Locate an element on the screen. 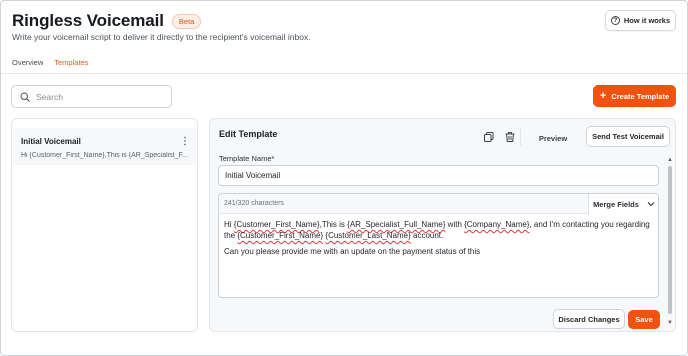  tab-overview: Overview is located at coordinates (27, 66).